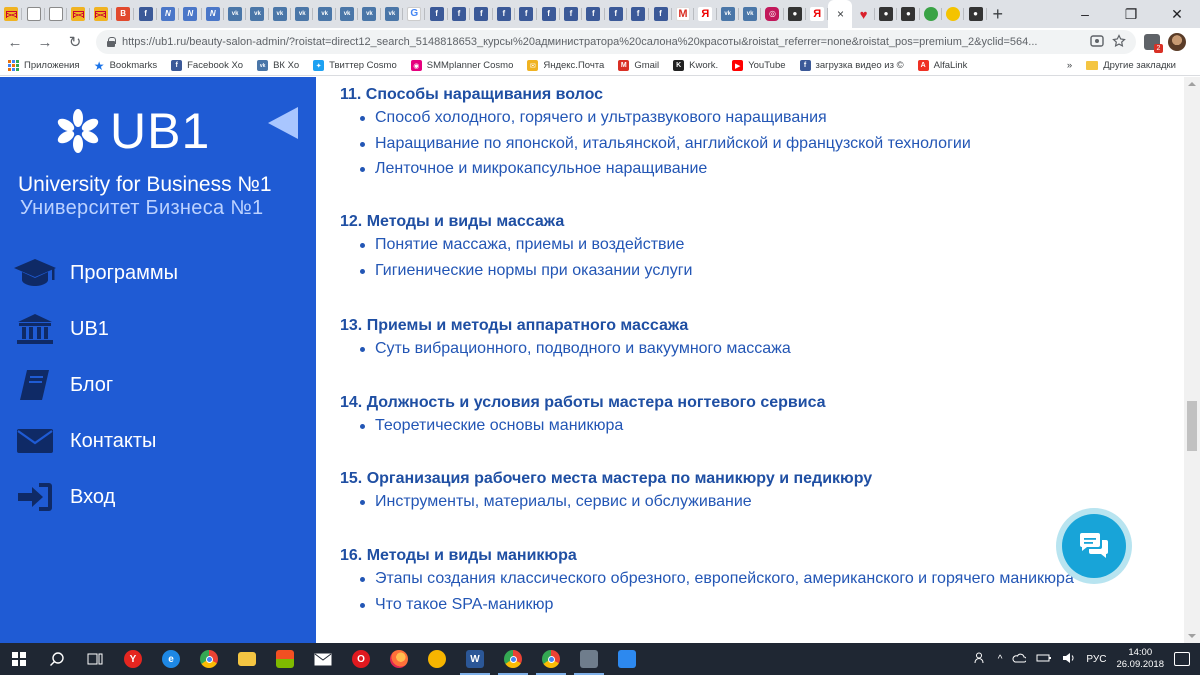 The image size is (1200, 675). I want to click on bookmark-item: ★ Bookmarks, so click(125, 66).